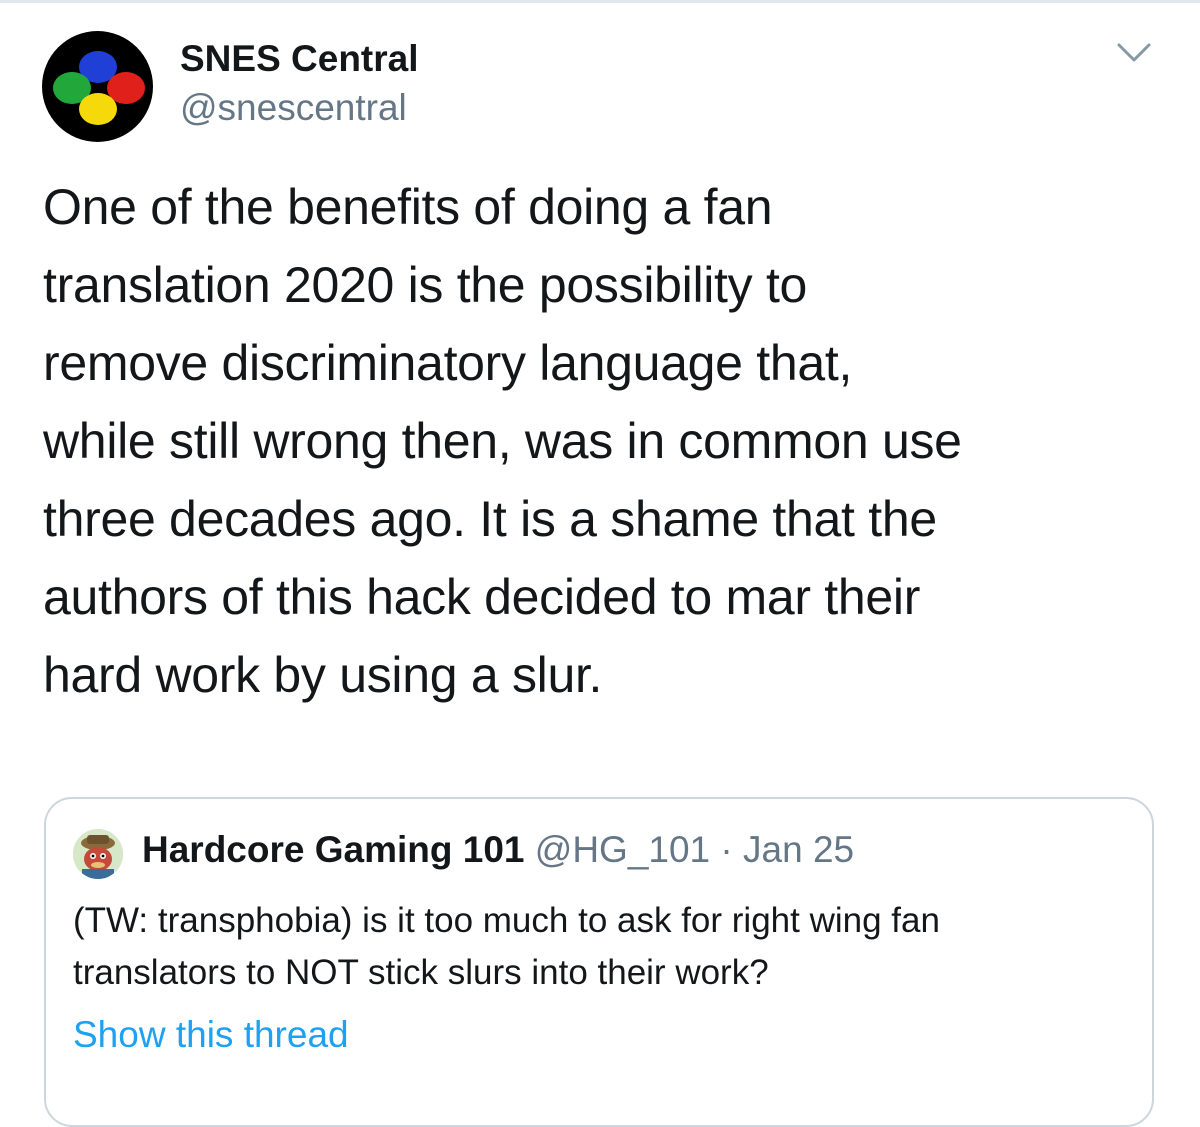 This screenshot has width=1200, height=1127. Describe the element at coordinates (600, 1) in the screenshot. I see `top-divider` at that location.